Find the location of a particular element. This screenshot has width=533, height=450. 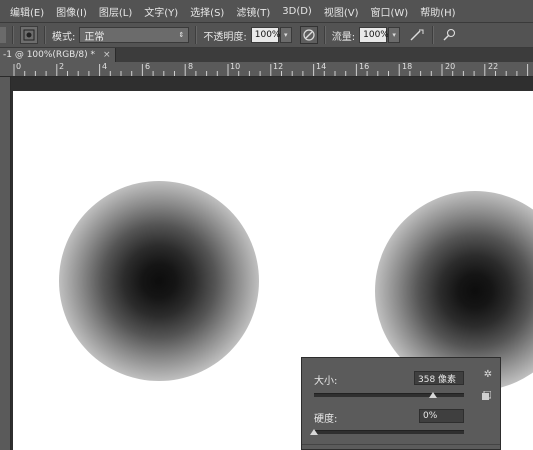

menu-edit: 编辑(E) is located at coordinates (25, 11).